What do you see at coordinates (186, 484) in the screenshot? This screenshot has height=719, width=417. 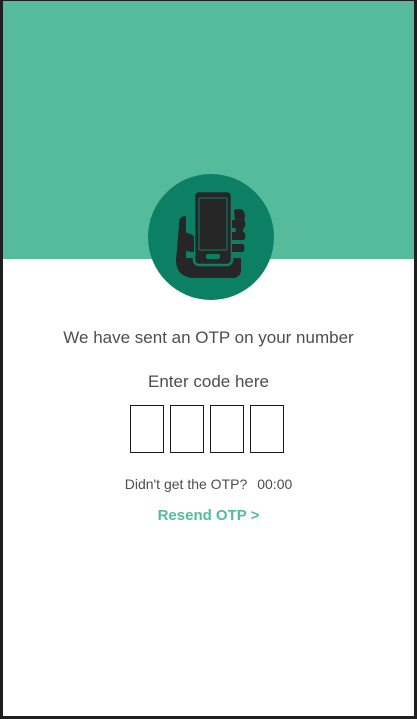 I see `not-received-label: Didn't get the OTP?` at bounding box center [186, 484].